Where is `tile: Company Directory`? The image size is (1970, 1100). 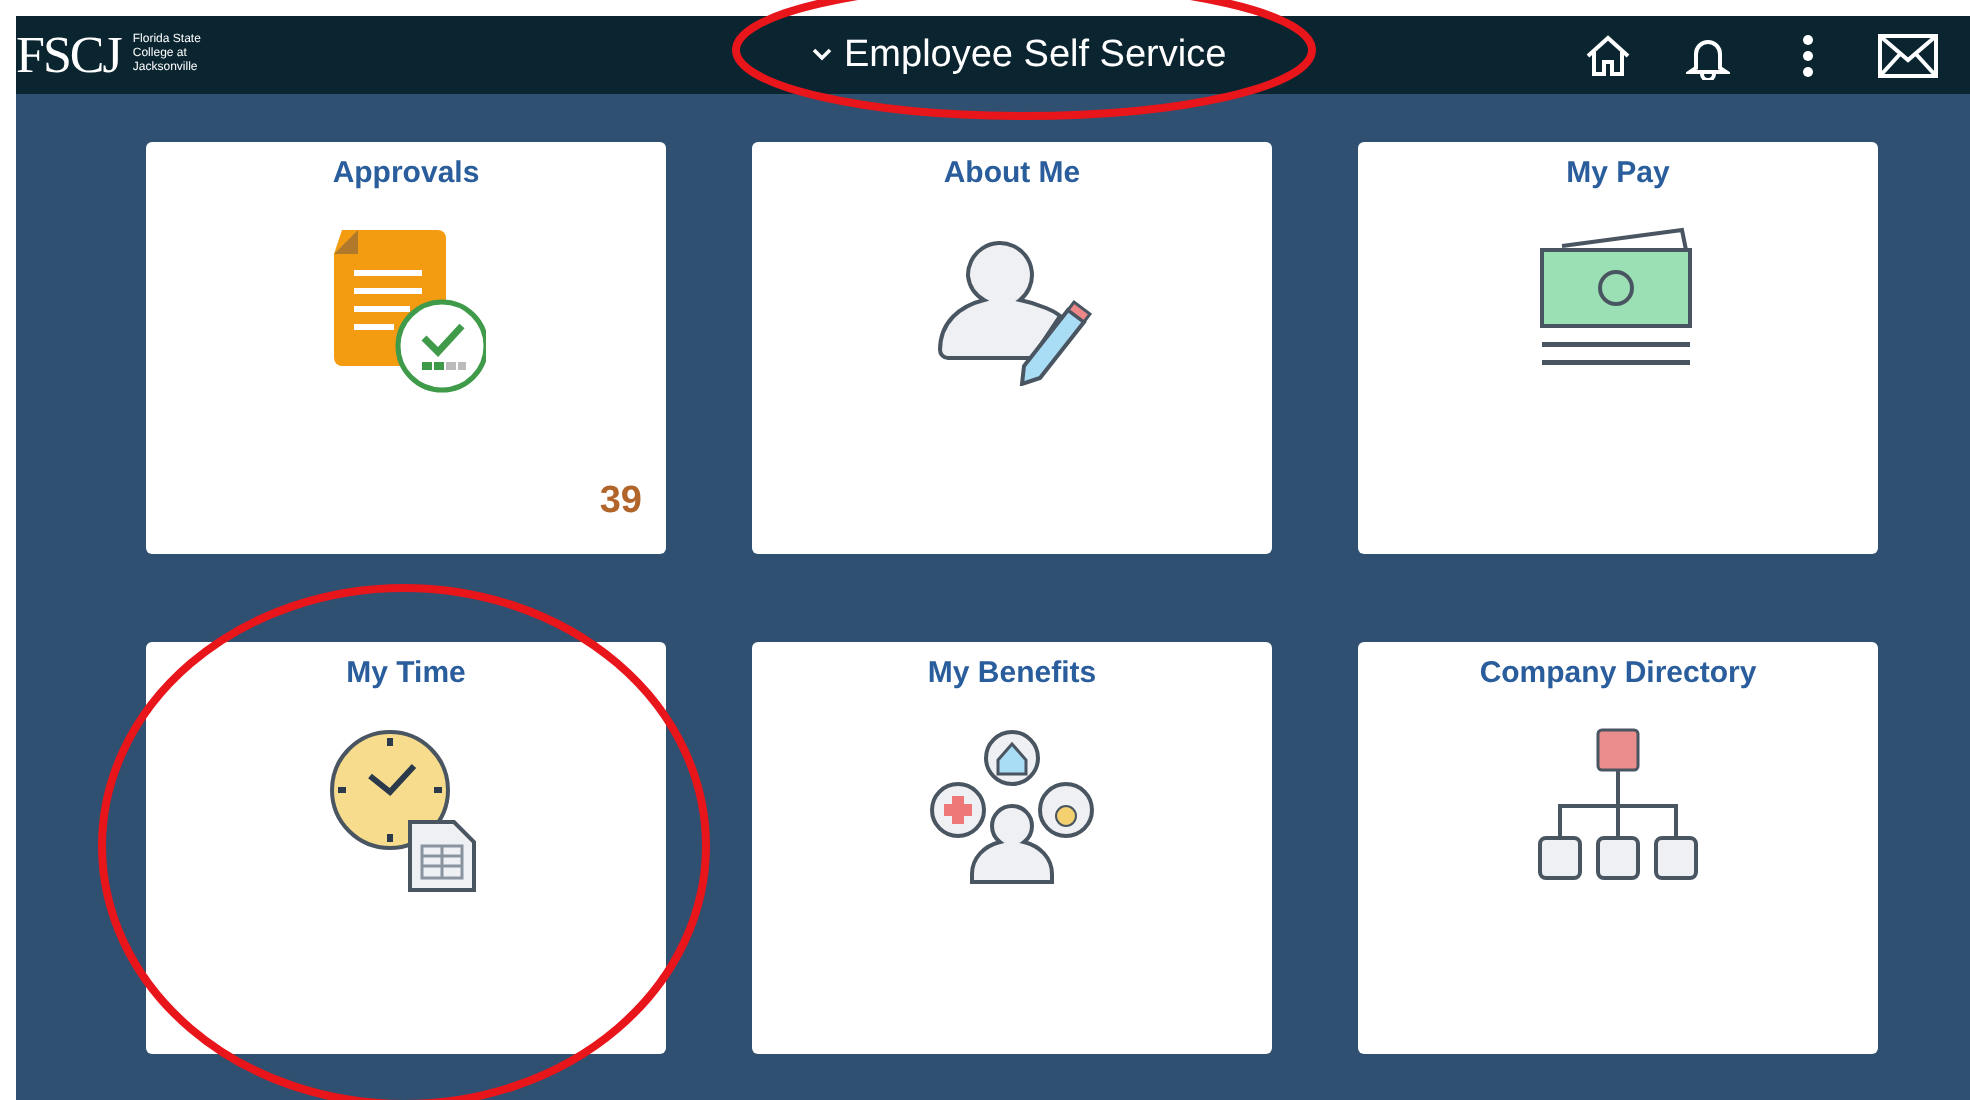 tile: Company Directory is located at coordinates (1618, 848).